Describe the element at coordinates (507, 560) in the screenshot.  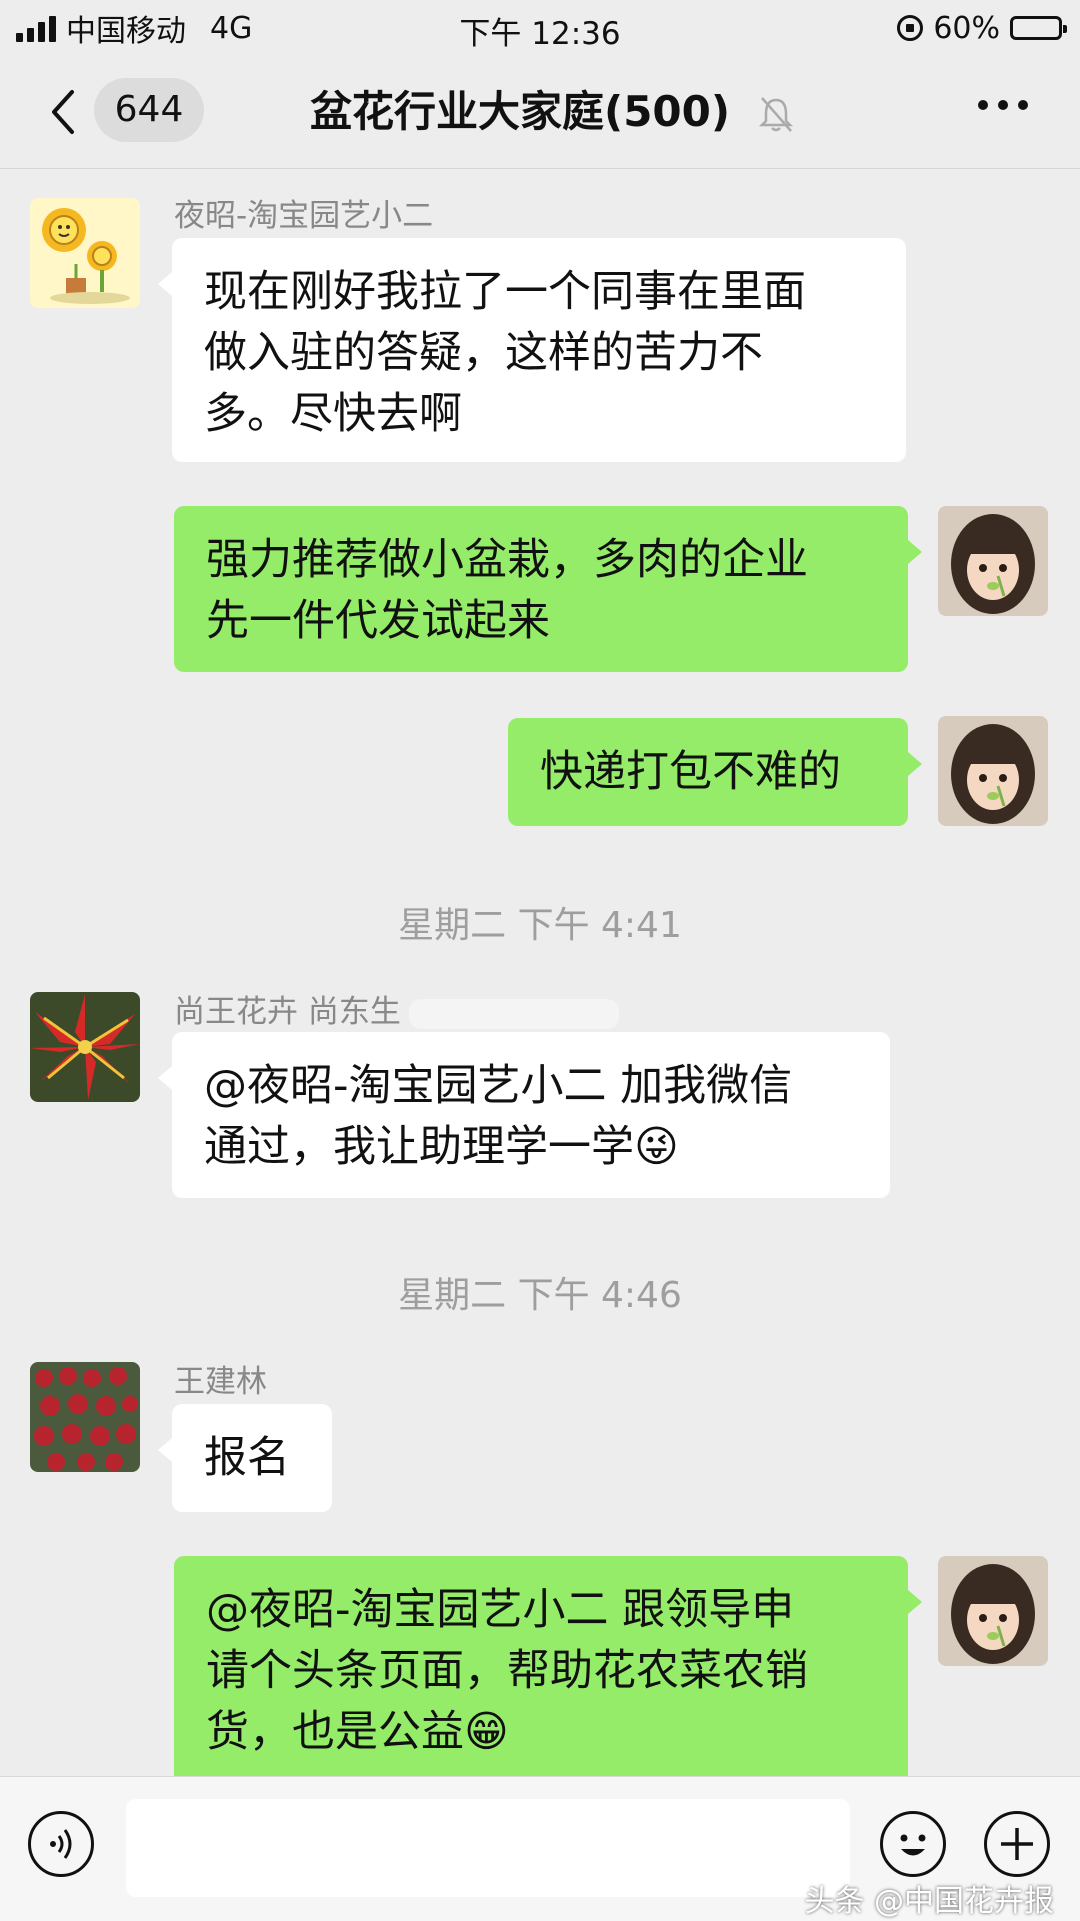
I see `message-line: 强力推荐做小盆栽，多肉的企业` at that location.